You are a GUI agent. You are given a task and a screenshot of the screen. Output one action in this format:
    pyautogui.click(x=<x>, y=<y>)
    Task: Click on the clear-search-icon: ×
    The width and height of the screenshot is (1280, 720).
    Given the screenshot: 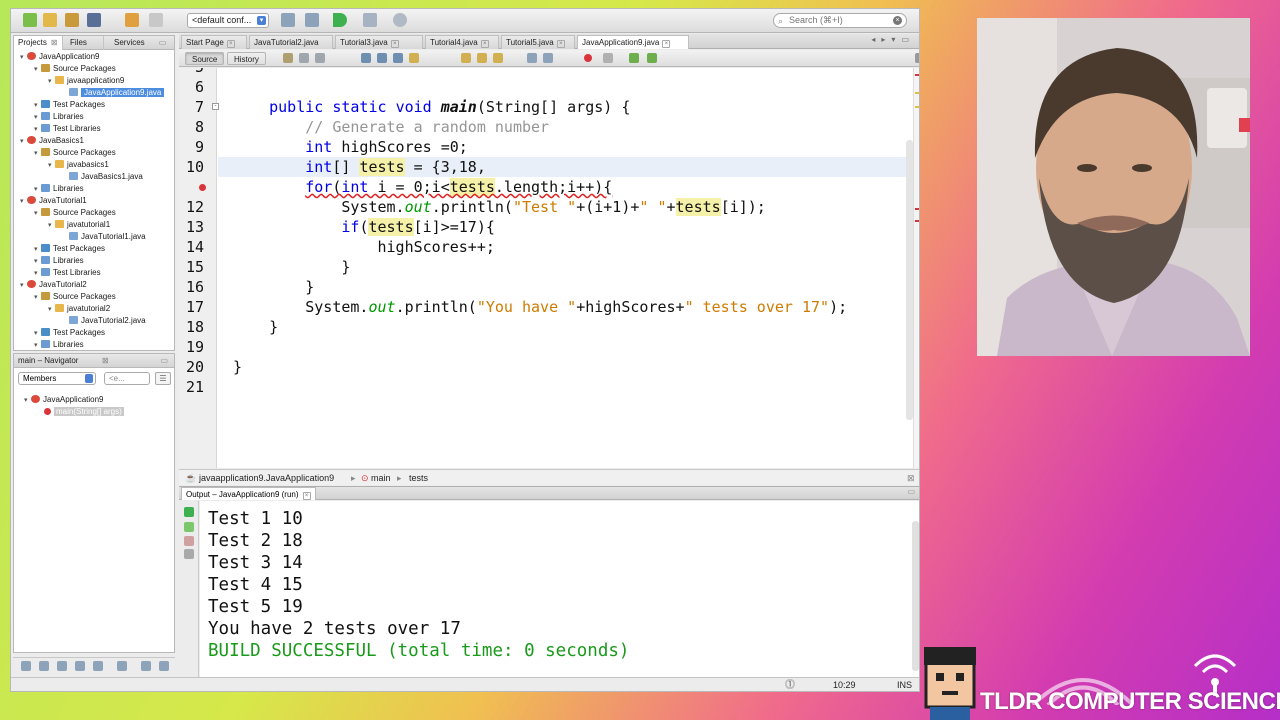 What is the action you would take?
    pyautogui.click(x=897, y=20)
    